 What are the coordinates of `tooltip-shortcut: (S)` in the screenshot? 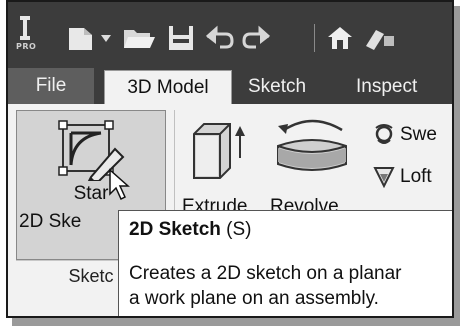 It's located at (239, 229).